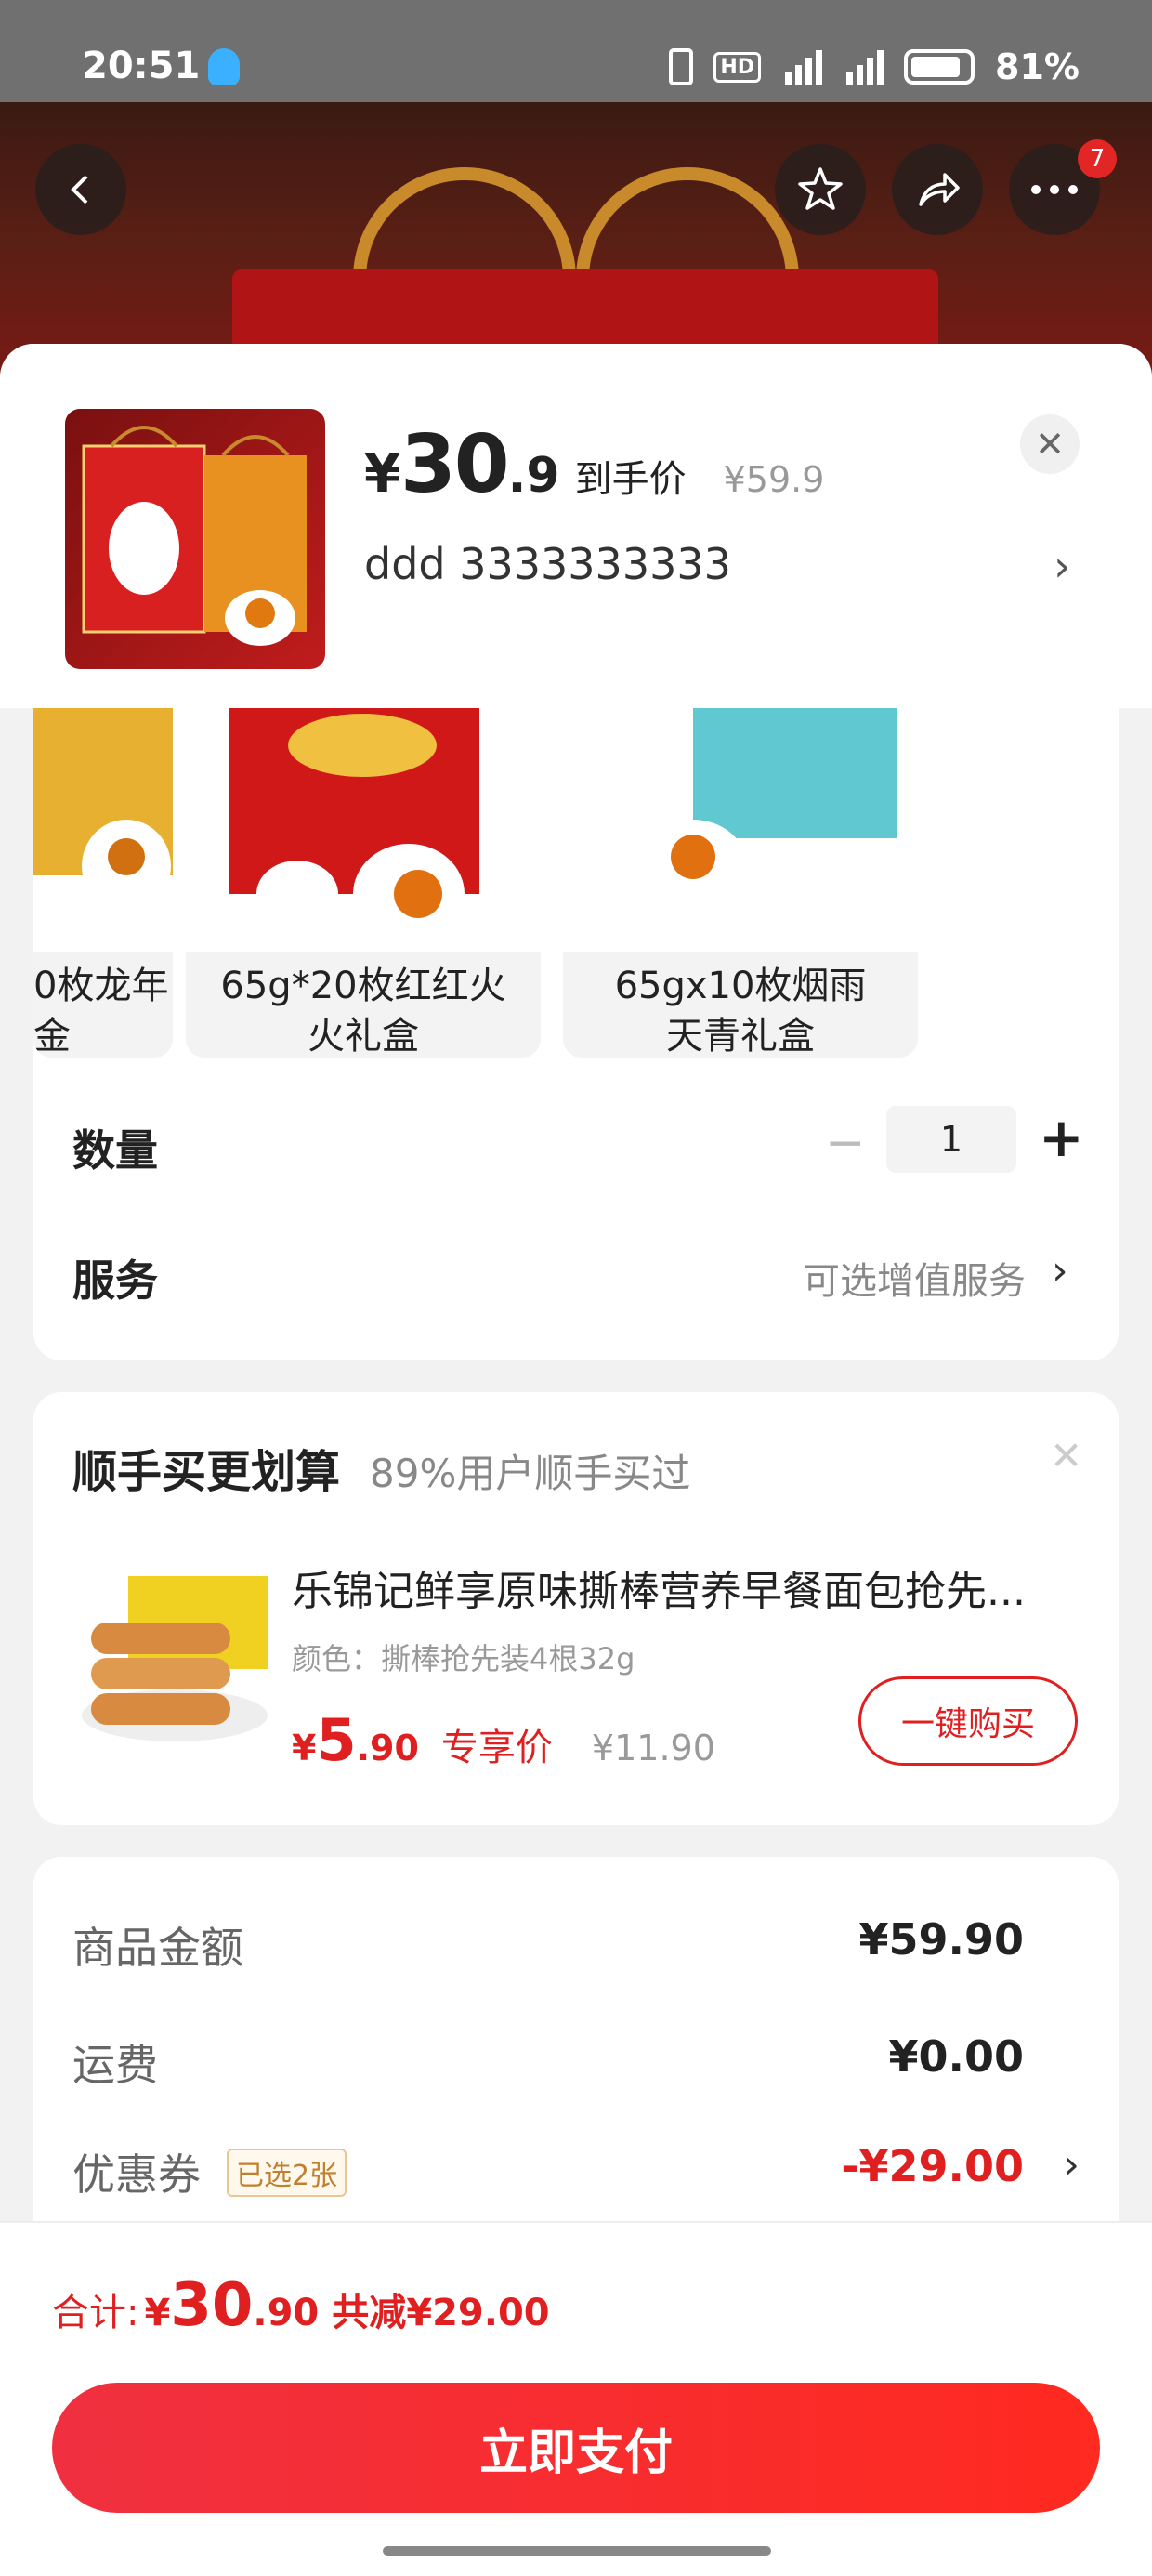 Image resolution: width=1152 pixels, height=2576 pixels. Describe the element at coordinates (547, 564) in the screenshot. I see `selected-spec: ddd 3333333333` at that location.